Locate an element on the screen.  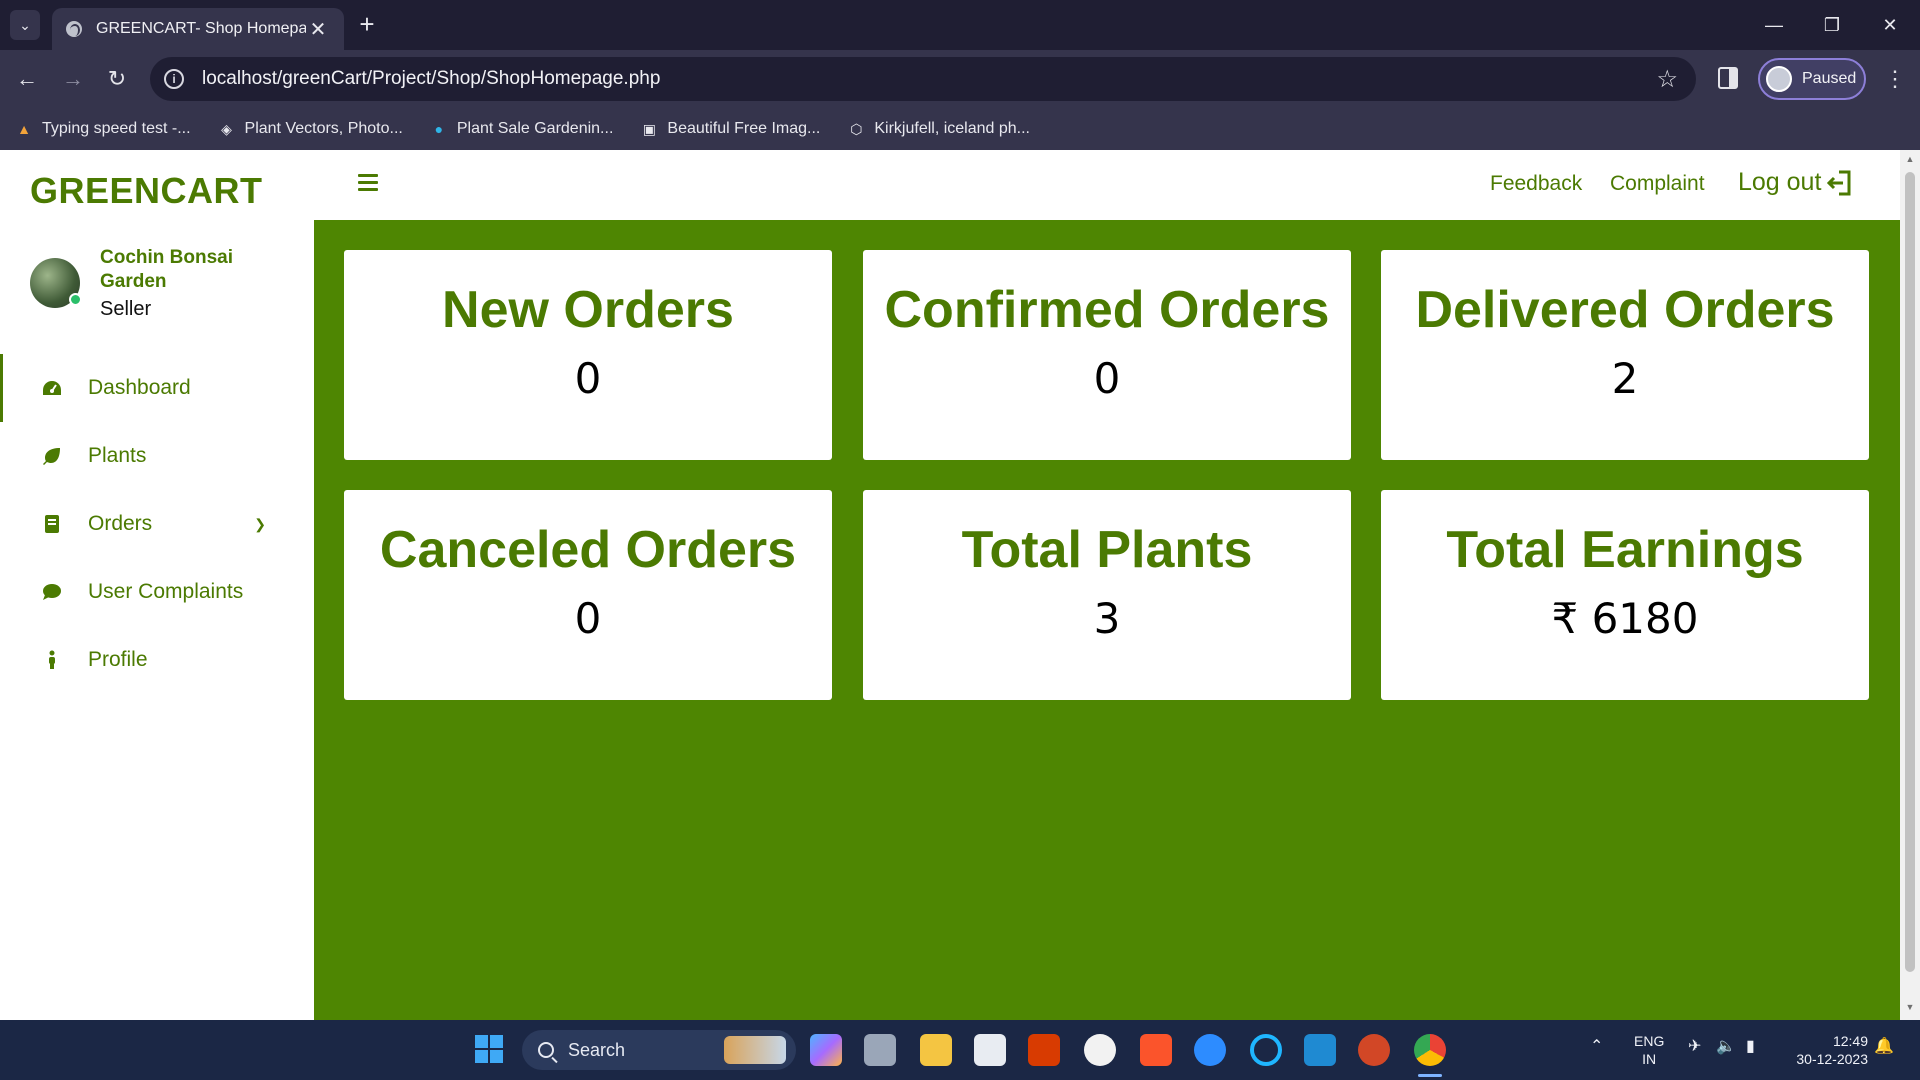
stat-card-canceled-orders: Canceled Orders 0 is located at coordinates (588, 595).